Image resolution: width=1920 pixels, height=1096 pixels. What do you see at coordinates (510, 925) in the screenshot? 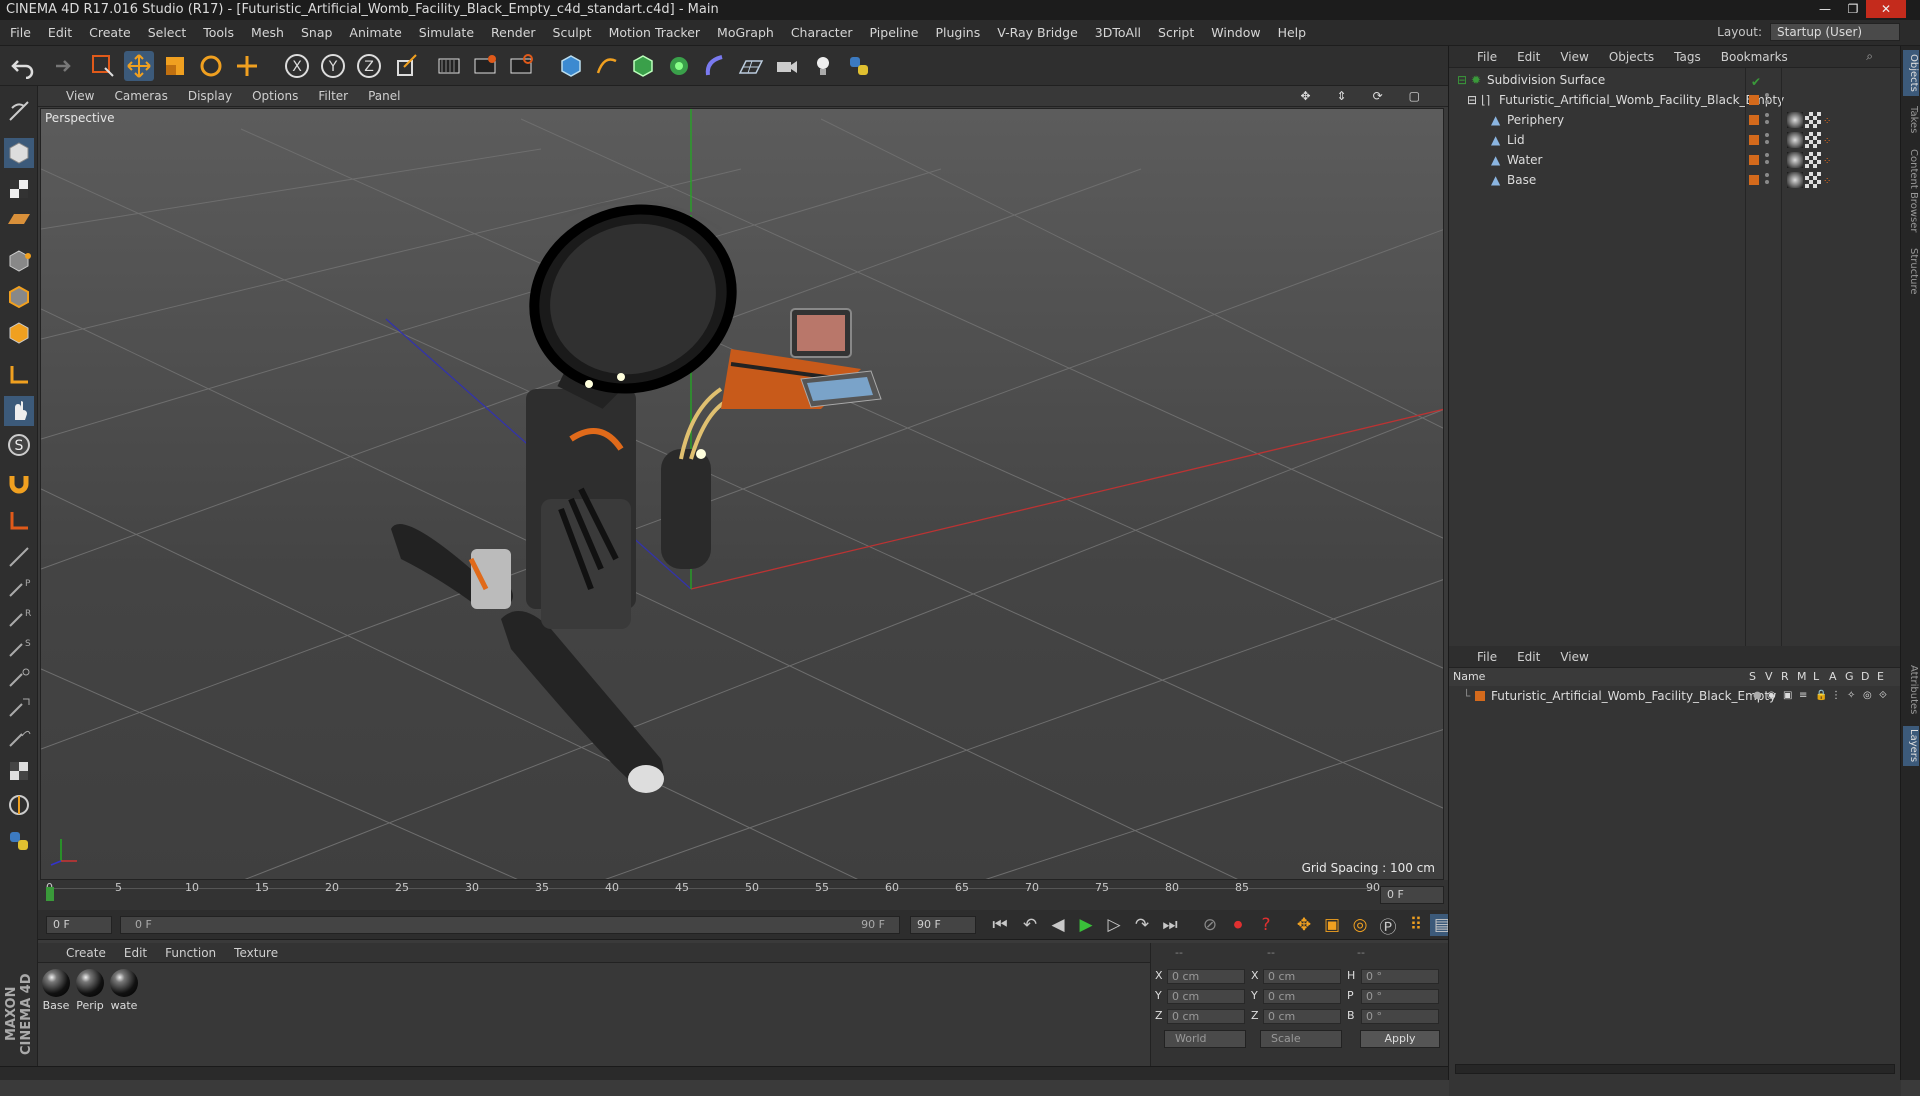
I see `frame-range-slider: 0 F 90 F` at bounding box center [510, 925].